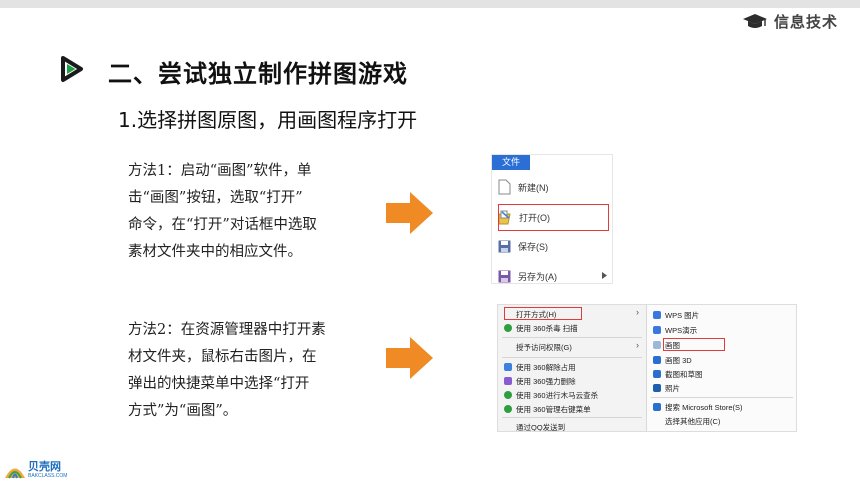  I want to click on file-menu-tab: 文件, so click(511, 162).